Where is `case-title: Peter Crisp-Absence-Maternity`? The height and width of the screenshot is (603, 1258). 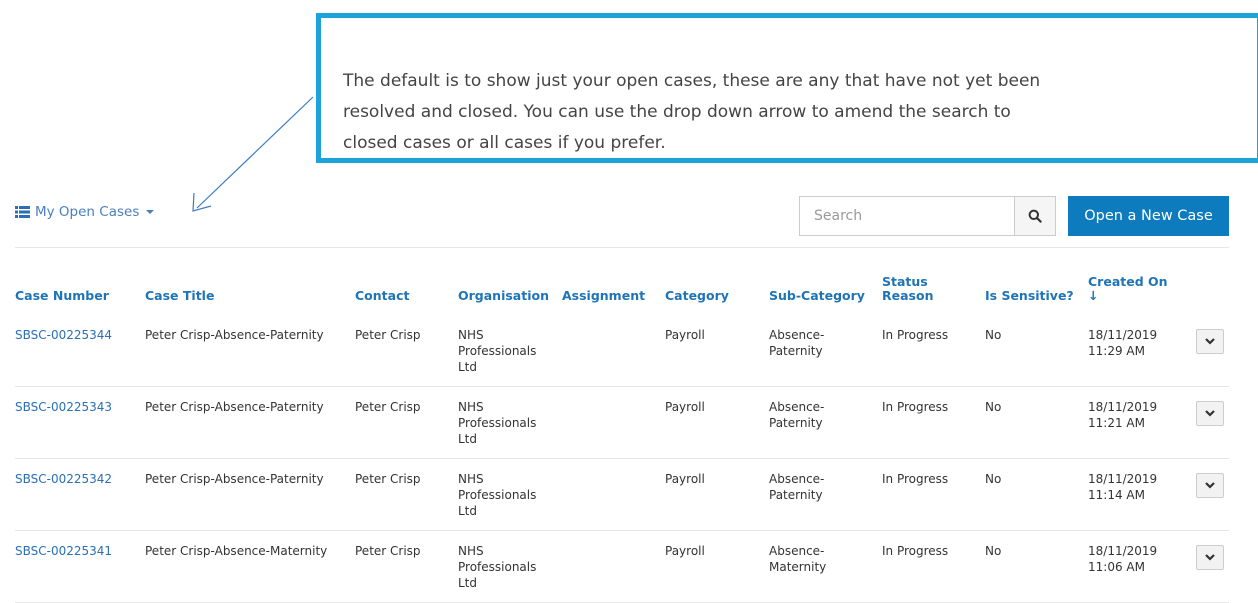 case-title: Peter Crisp-Absence-Maternity is located at coordinates (236, 551).